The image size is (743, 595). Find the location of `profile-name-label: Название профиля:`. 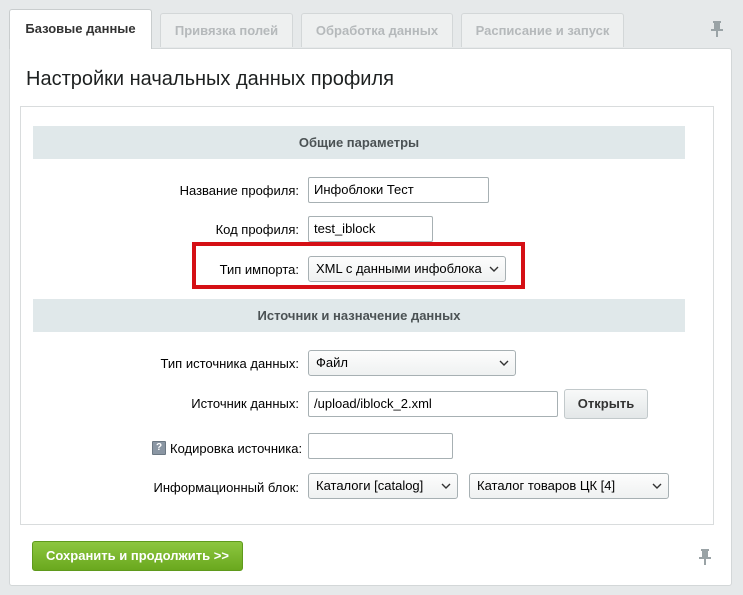

profile-name-label: Название профиля: is located at coordinates (239, 190).